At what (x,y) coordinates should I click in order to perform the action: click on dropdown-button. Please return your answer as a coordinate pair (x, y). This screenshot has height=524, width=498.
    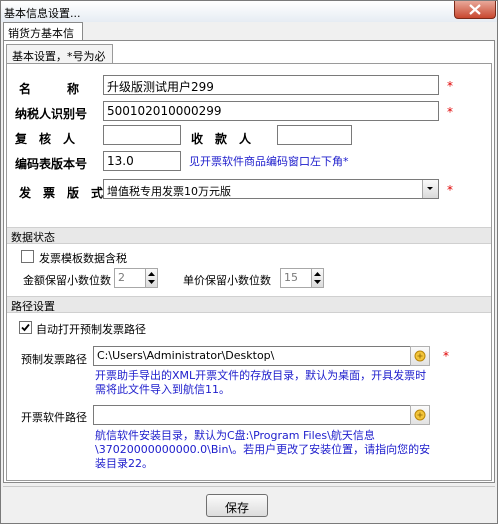
    Looking at the image, I should click on (430, 189).